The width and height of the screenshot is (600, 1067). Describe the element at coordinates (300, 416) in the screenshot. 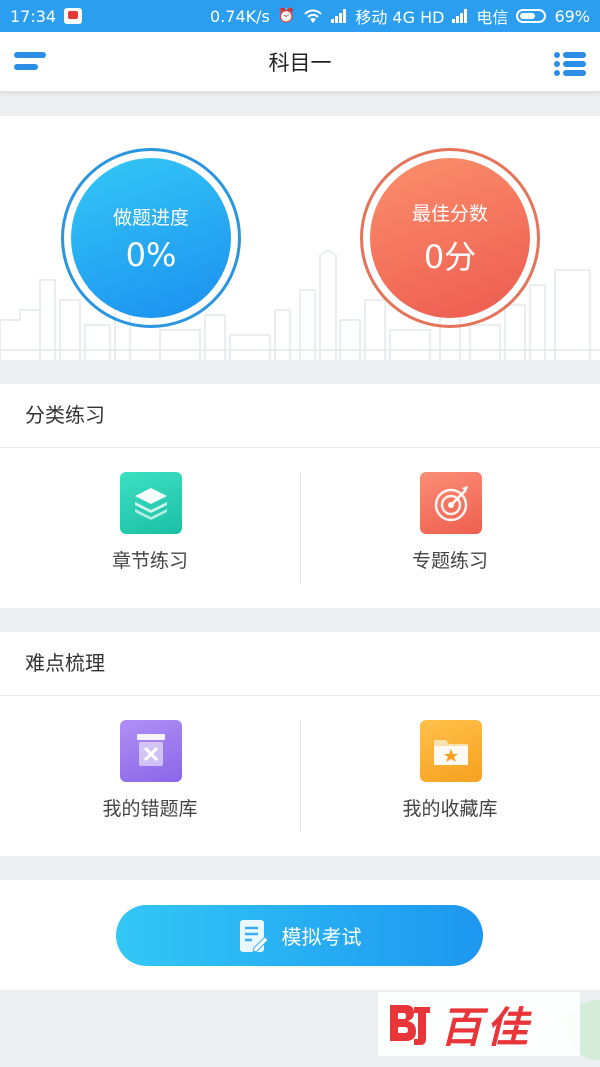

I see `section-title: 分类练习` at that location.